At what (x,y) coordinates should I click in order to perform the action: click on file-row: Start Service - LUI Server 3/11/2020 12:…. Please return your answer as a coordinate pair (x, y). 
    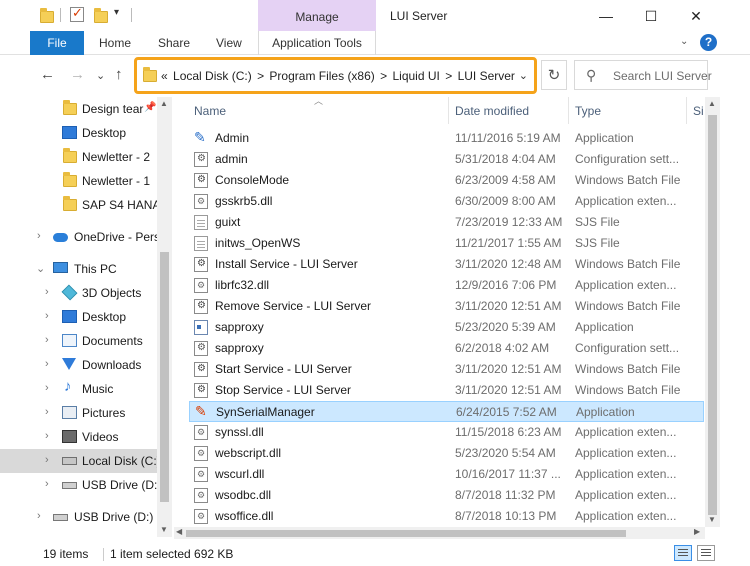
    Looking at the image, I should click on (446, 369).